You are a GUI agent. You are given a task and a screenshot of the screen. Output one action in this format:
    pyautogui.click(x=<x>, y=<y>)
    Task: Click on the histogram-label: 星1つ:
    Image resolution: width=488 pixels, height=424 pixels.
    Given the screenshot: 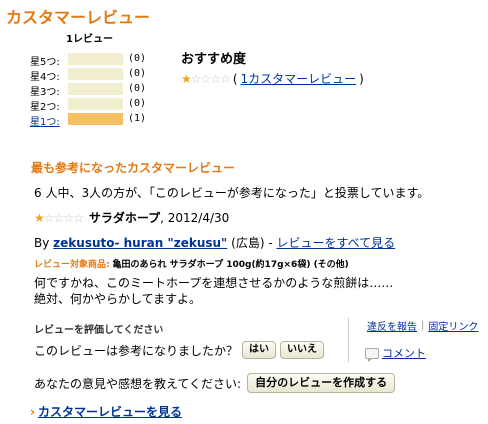 What is the action you would take?
    pyautogui.click(x=45, y=120)
    